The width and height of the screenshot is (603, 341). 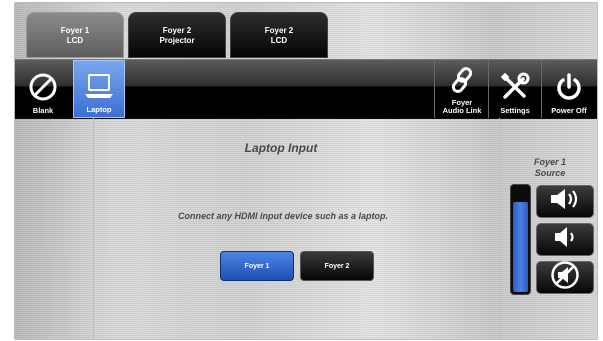 What do you see at coordinates (515, 110) in the screenshot?
I see `settings-label: Settings` at bounding box center [515, 110].